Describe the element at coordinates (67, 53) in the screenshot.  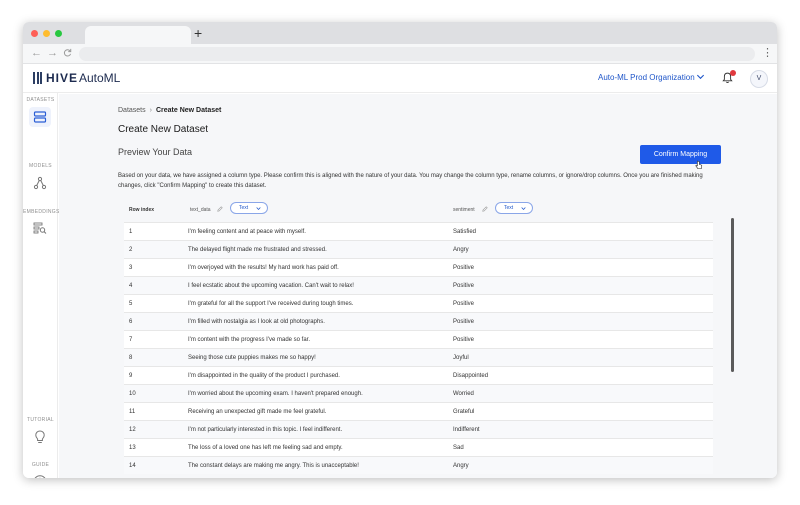
I see `reload-icon` at that location.